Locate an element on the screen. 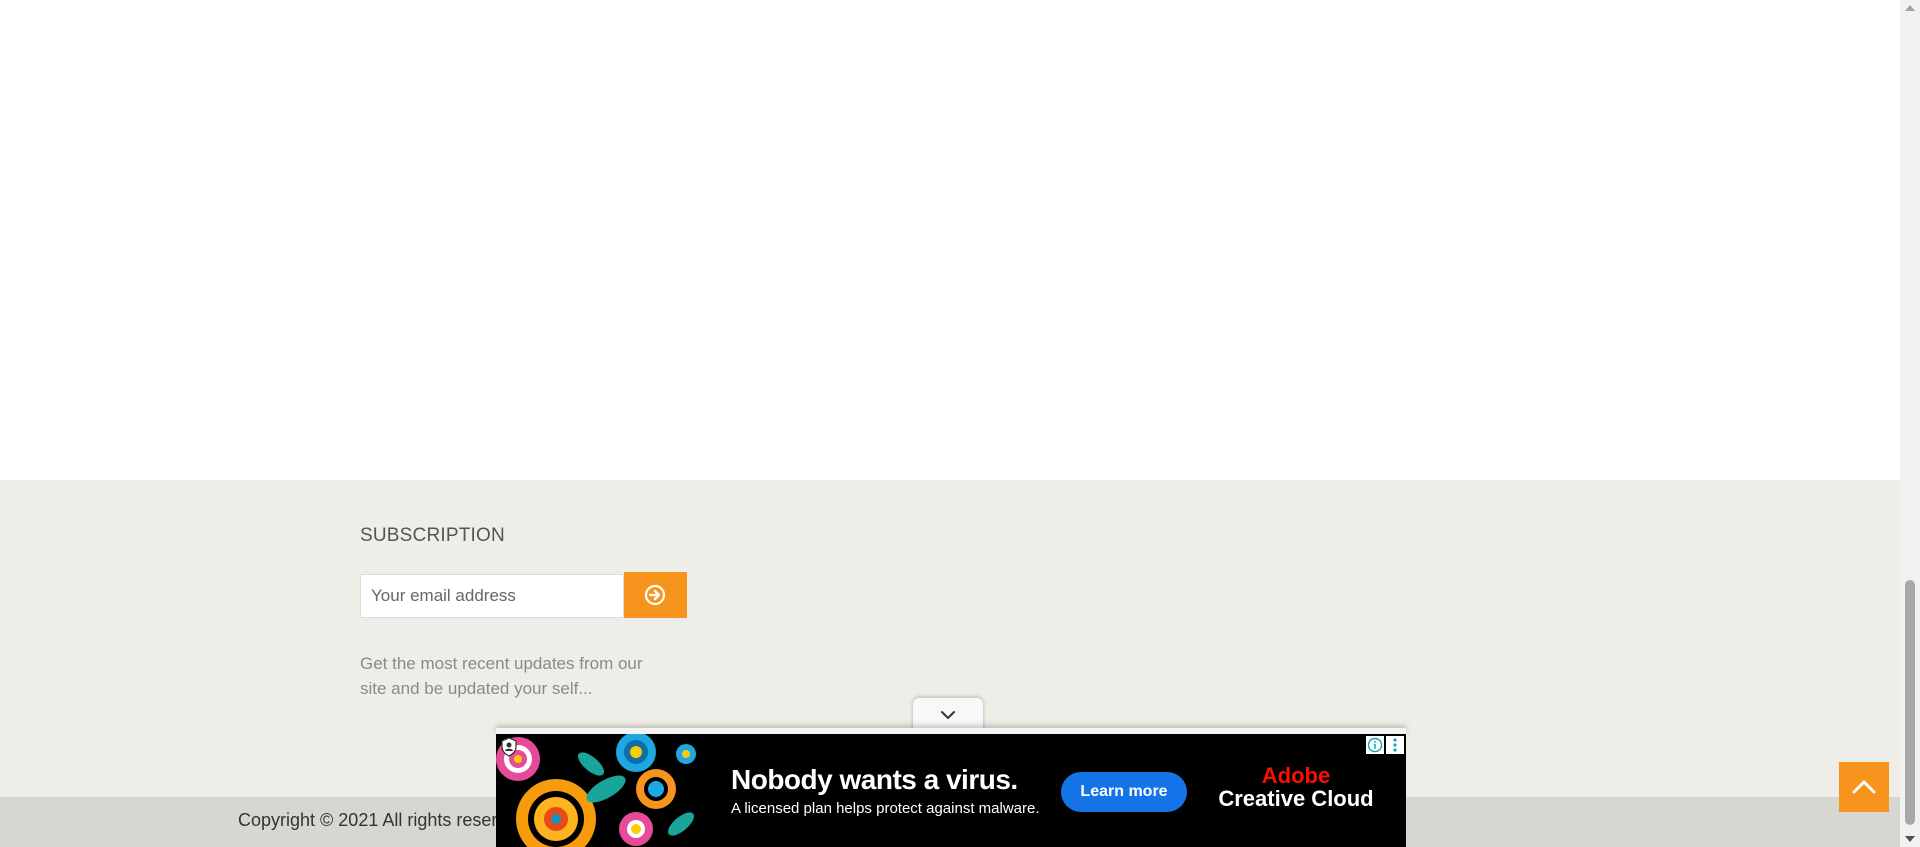  vertical-scrollbar is located at coordinates (1910, 423).